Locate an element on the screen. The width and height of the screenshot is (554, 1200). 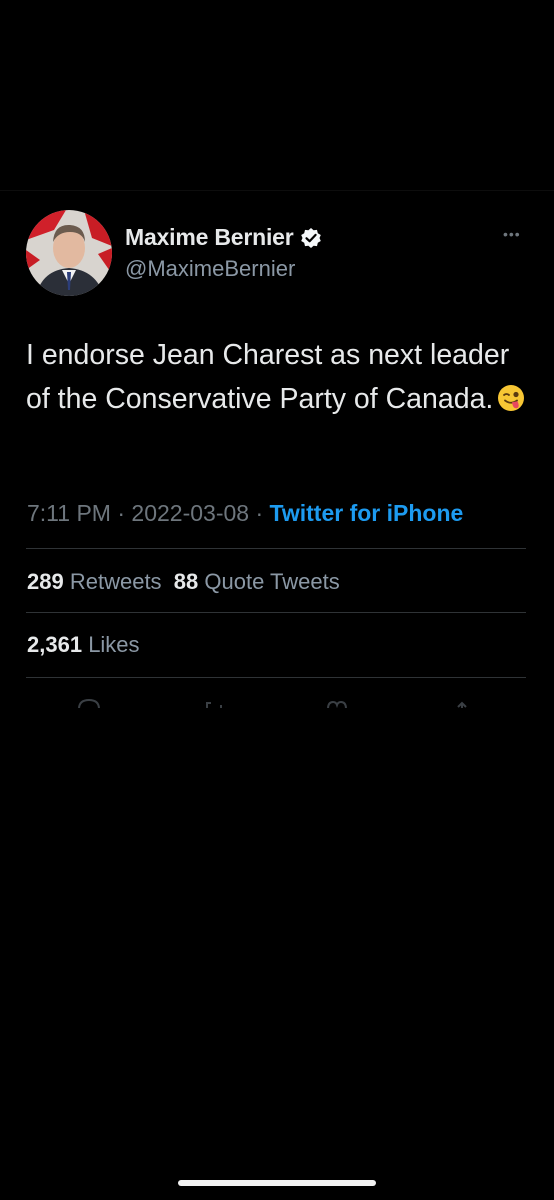
winking-face-with-tongue-icon is located at coordinates (511, 396).